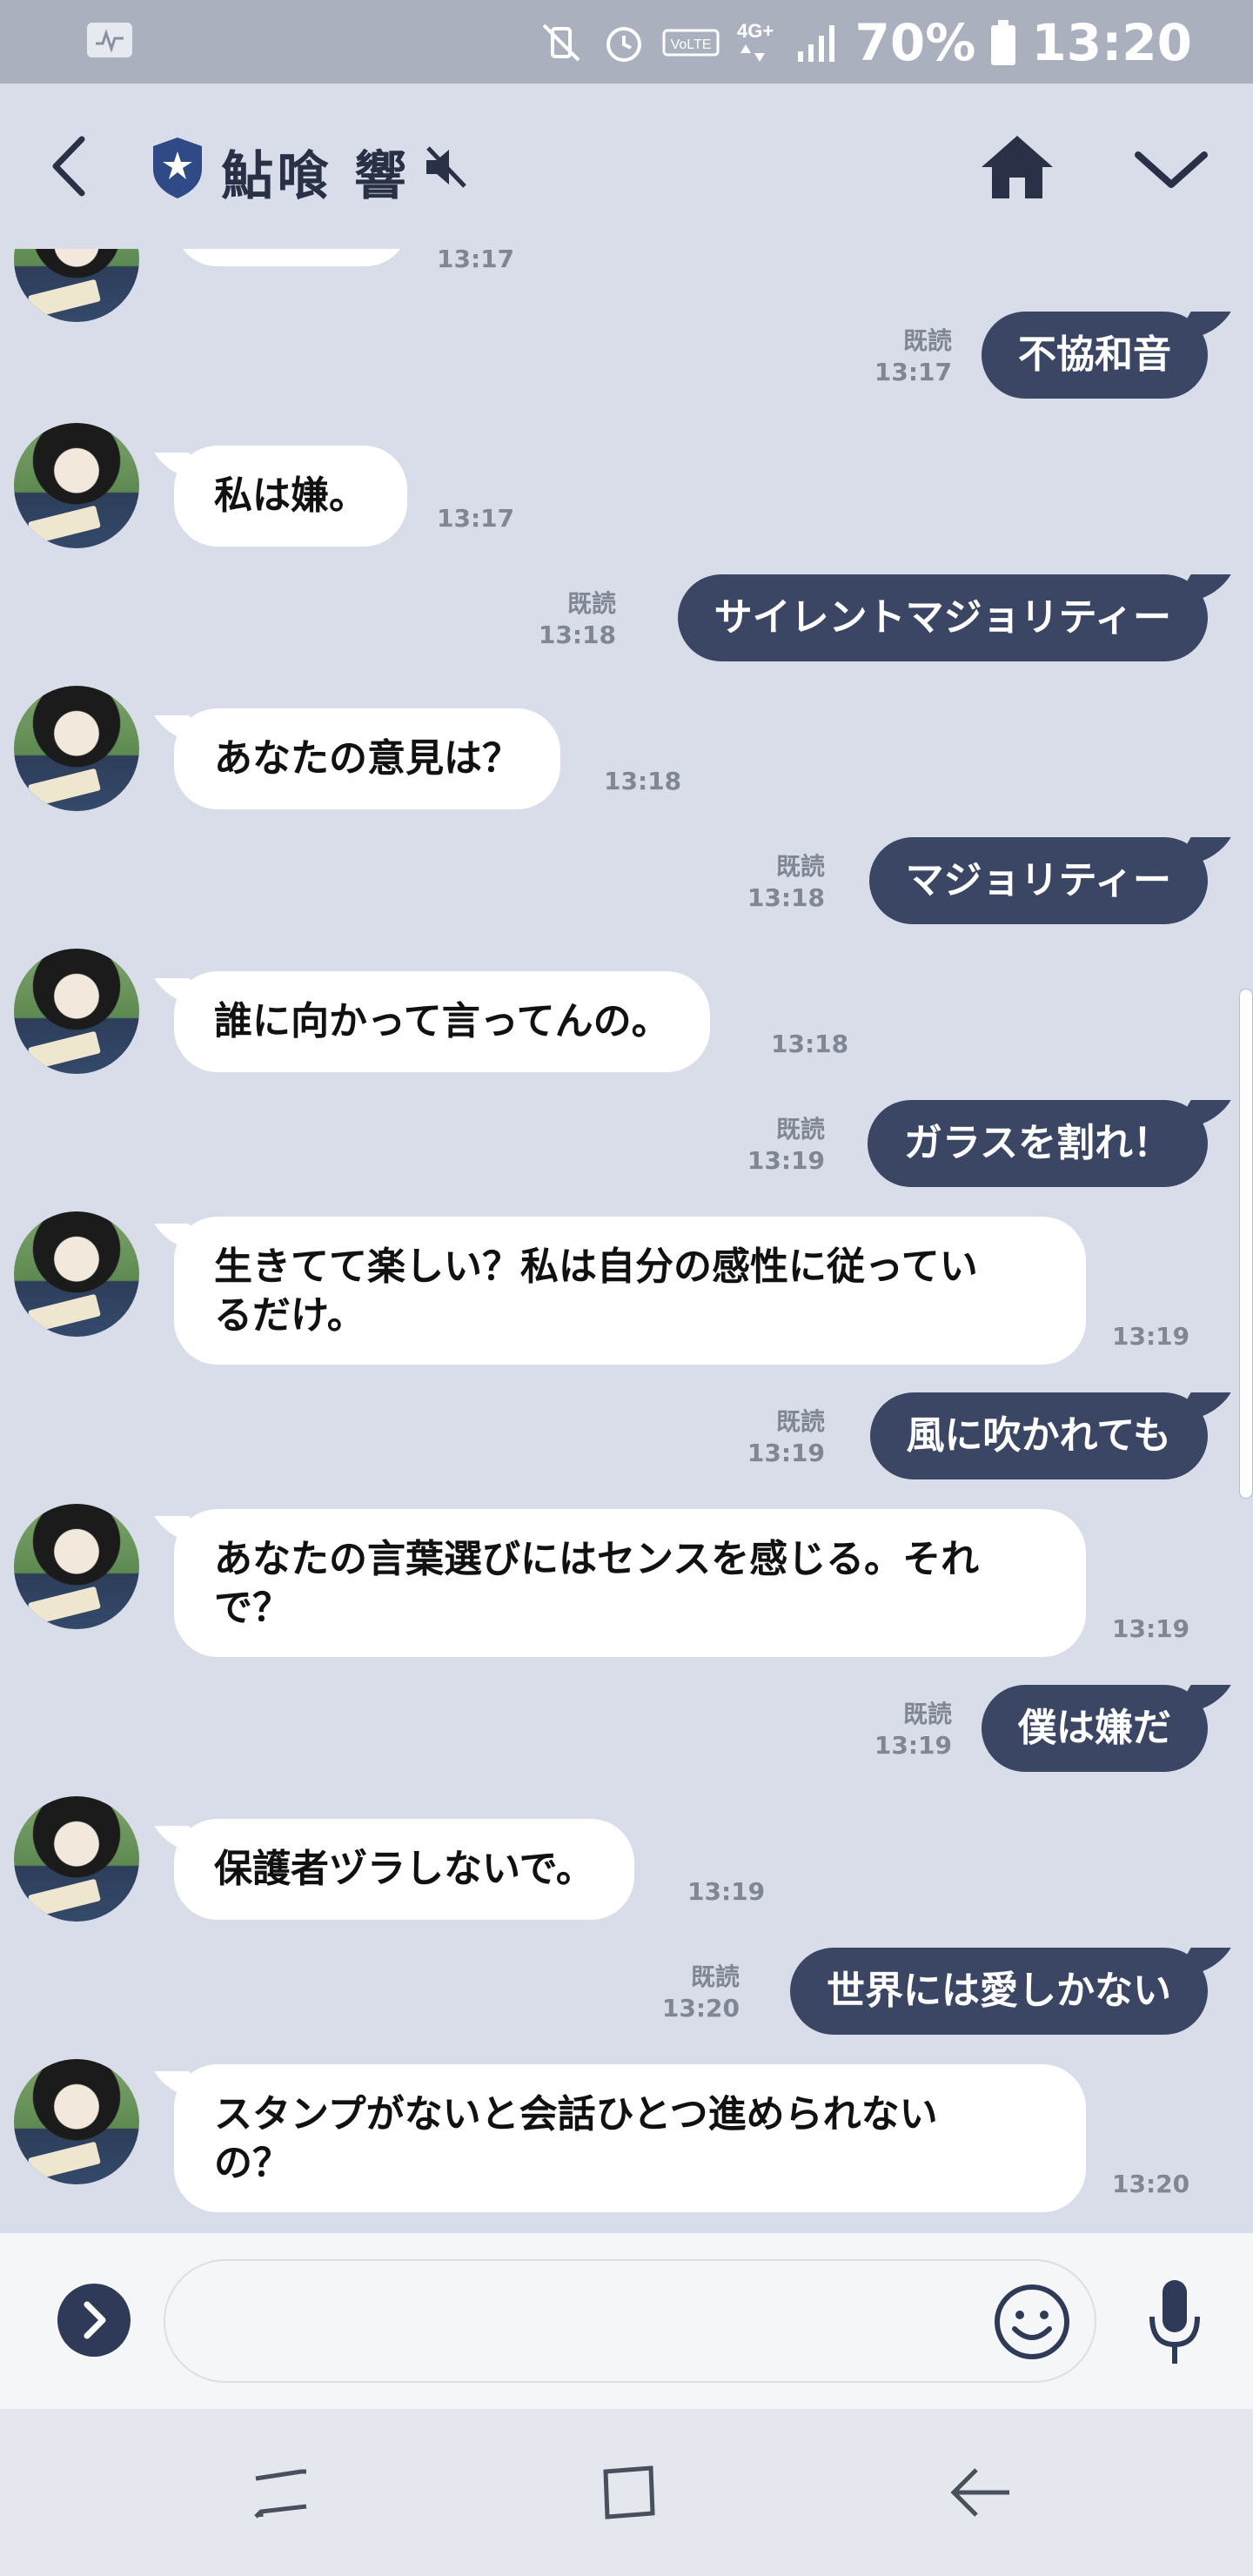 The width and height of the screenshot is (1253, 2576). I want to click on menu-dropdown-button, so click(1171, 169).